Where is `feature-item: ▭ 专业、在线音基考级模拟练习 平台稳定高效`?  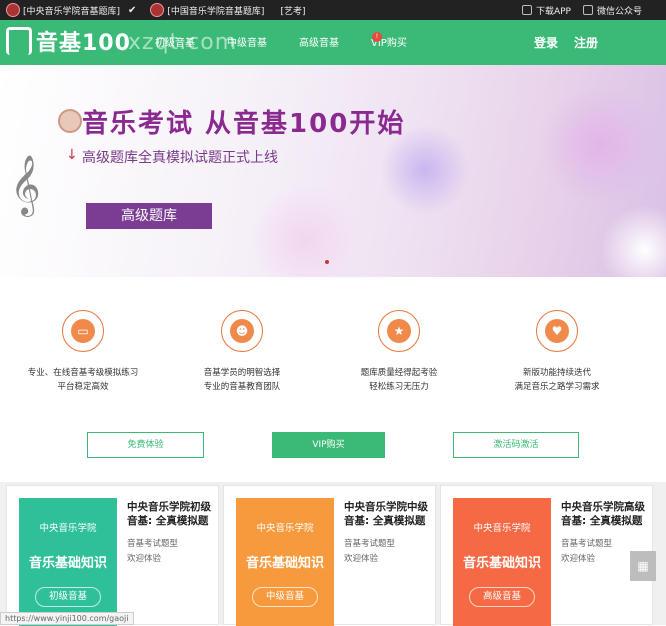
feature-item: ▭ 专业、在线音基考级模拟练习 平台稳定高效 is located at coordinates (83, 352).